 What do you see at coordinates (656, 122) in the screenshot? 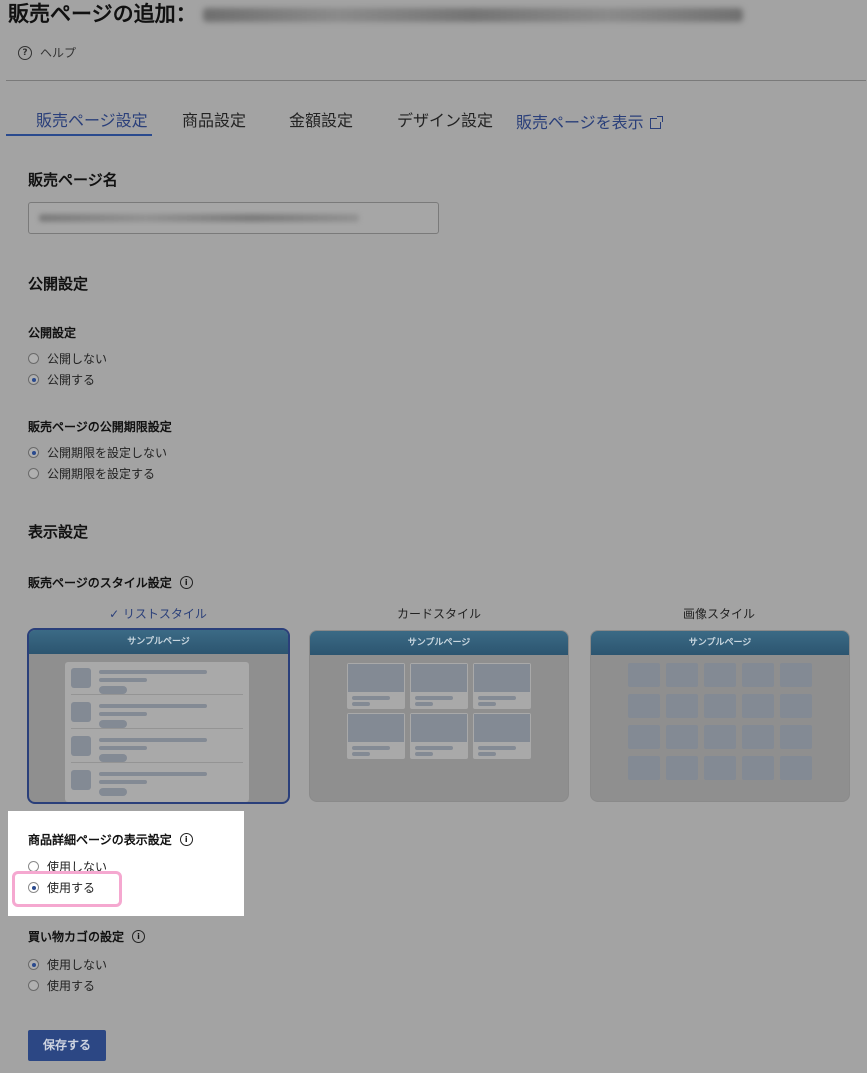
I see `external-link-icon` at bounding box center [656, 122].